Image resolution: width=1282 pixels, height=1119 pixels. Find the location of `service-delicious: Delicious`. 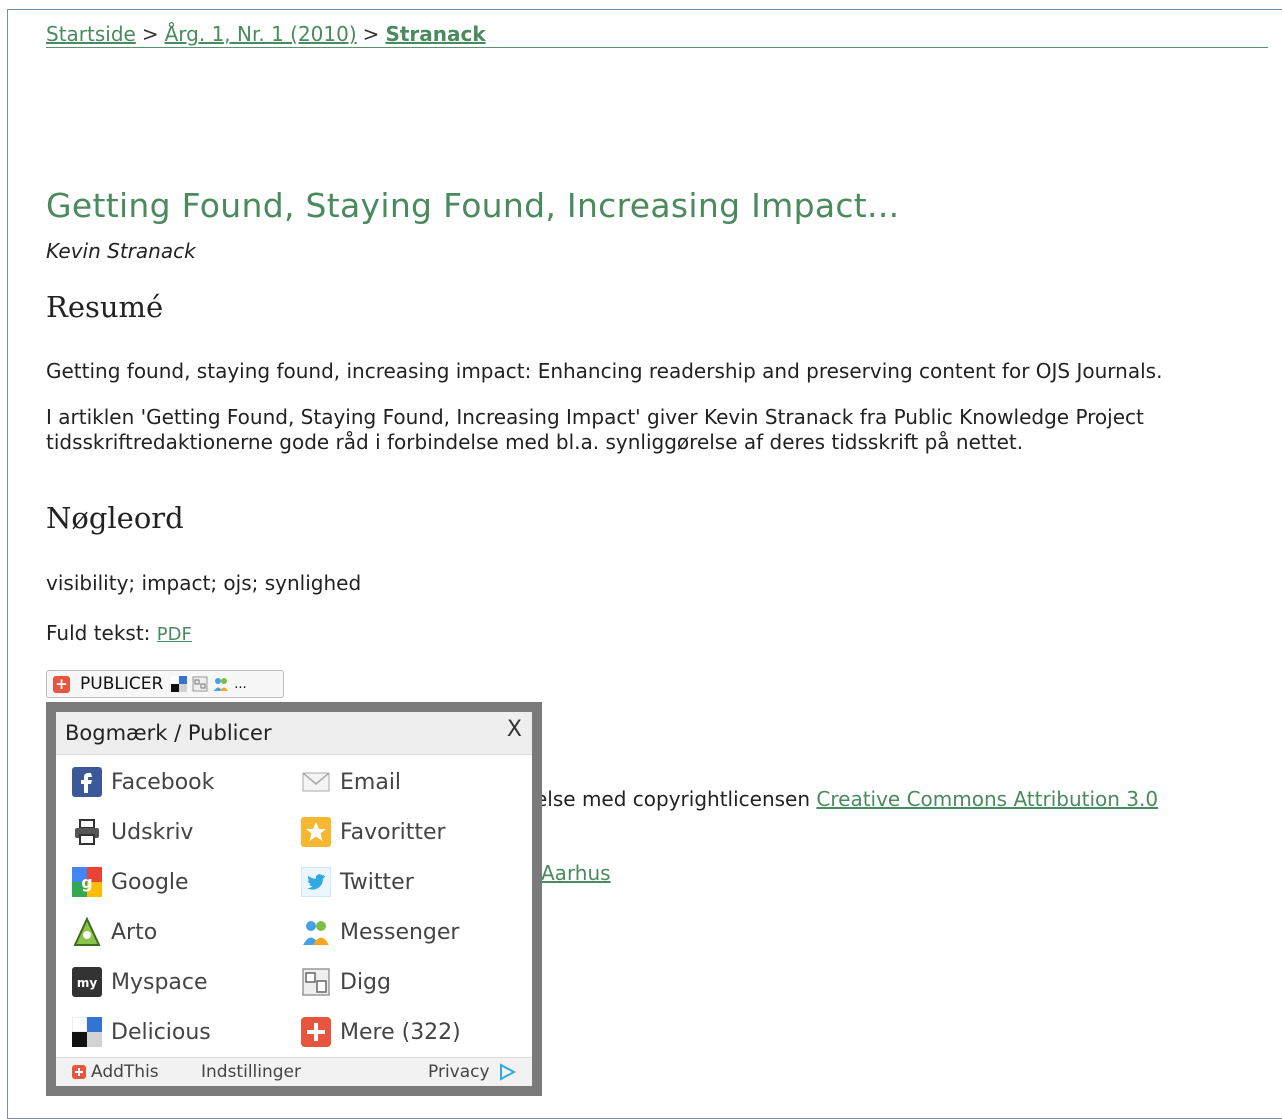

service-delicious: Delicious is located at coordinates (141, 1032).